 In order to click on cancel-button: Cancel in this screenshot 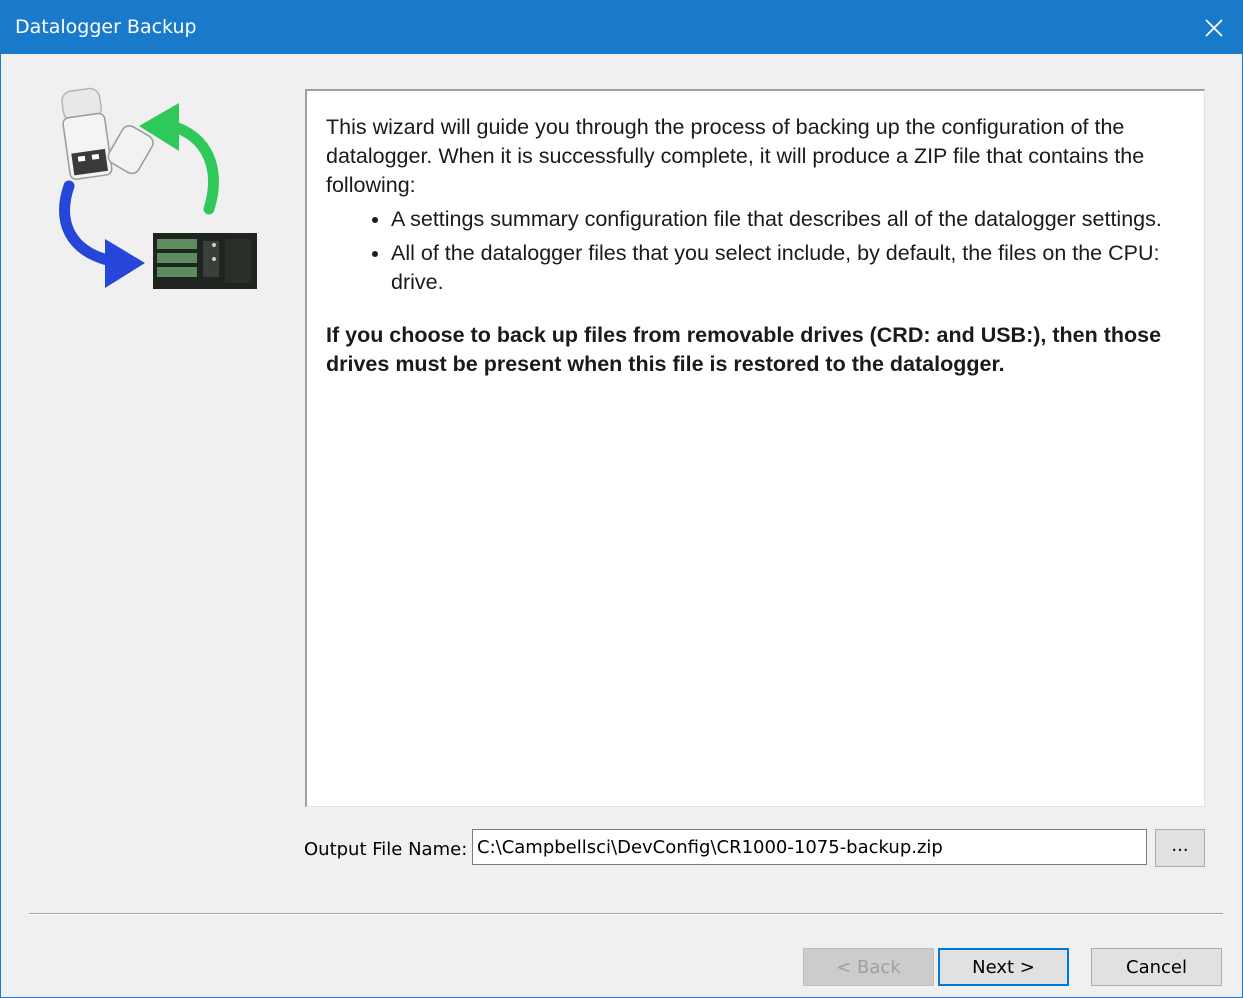, I will do `click(1156, 967)`.